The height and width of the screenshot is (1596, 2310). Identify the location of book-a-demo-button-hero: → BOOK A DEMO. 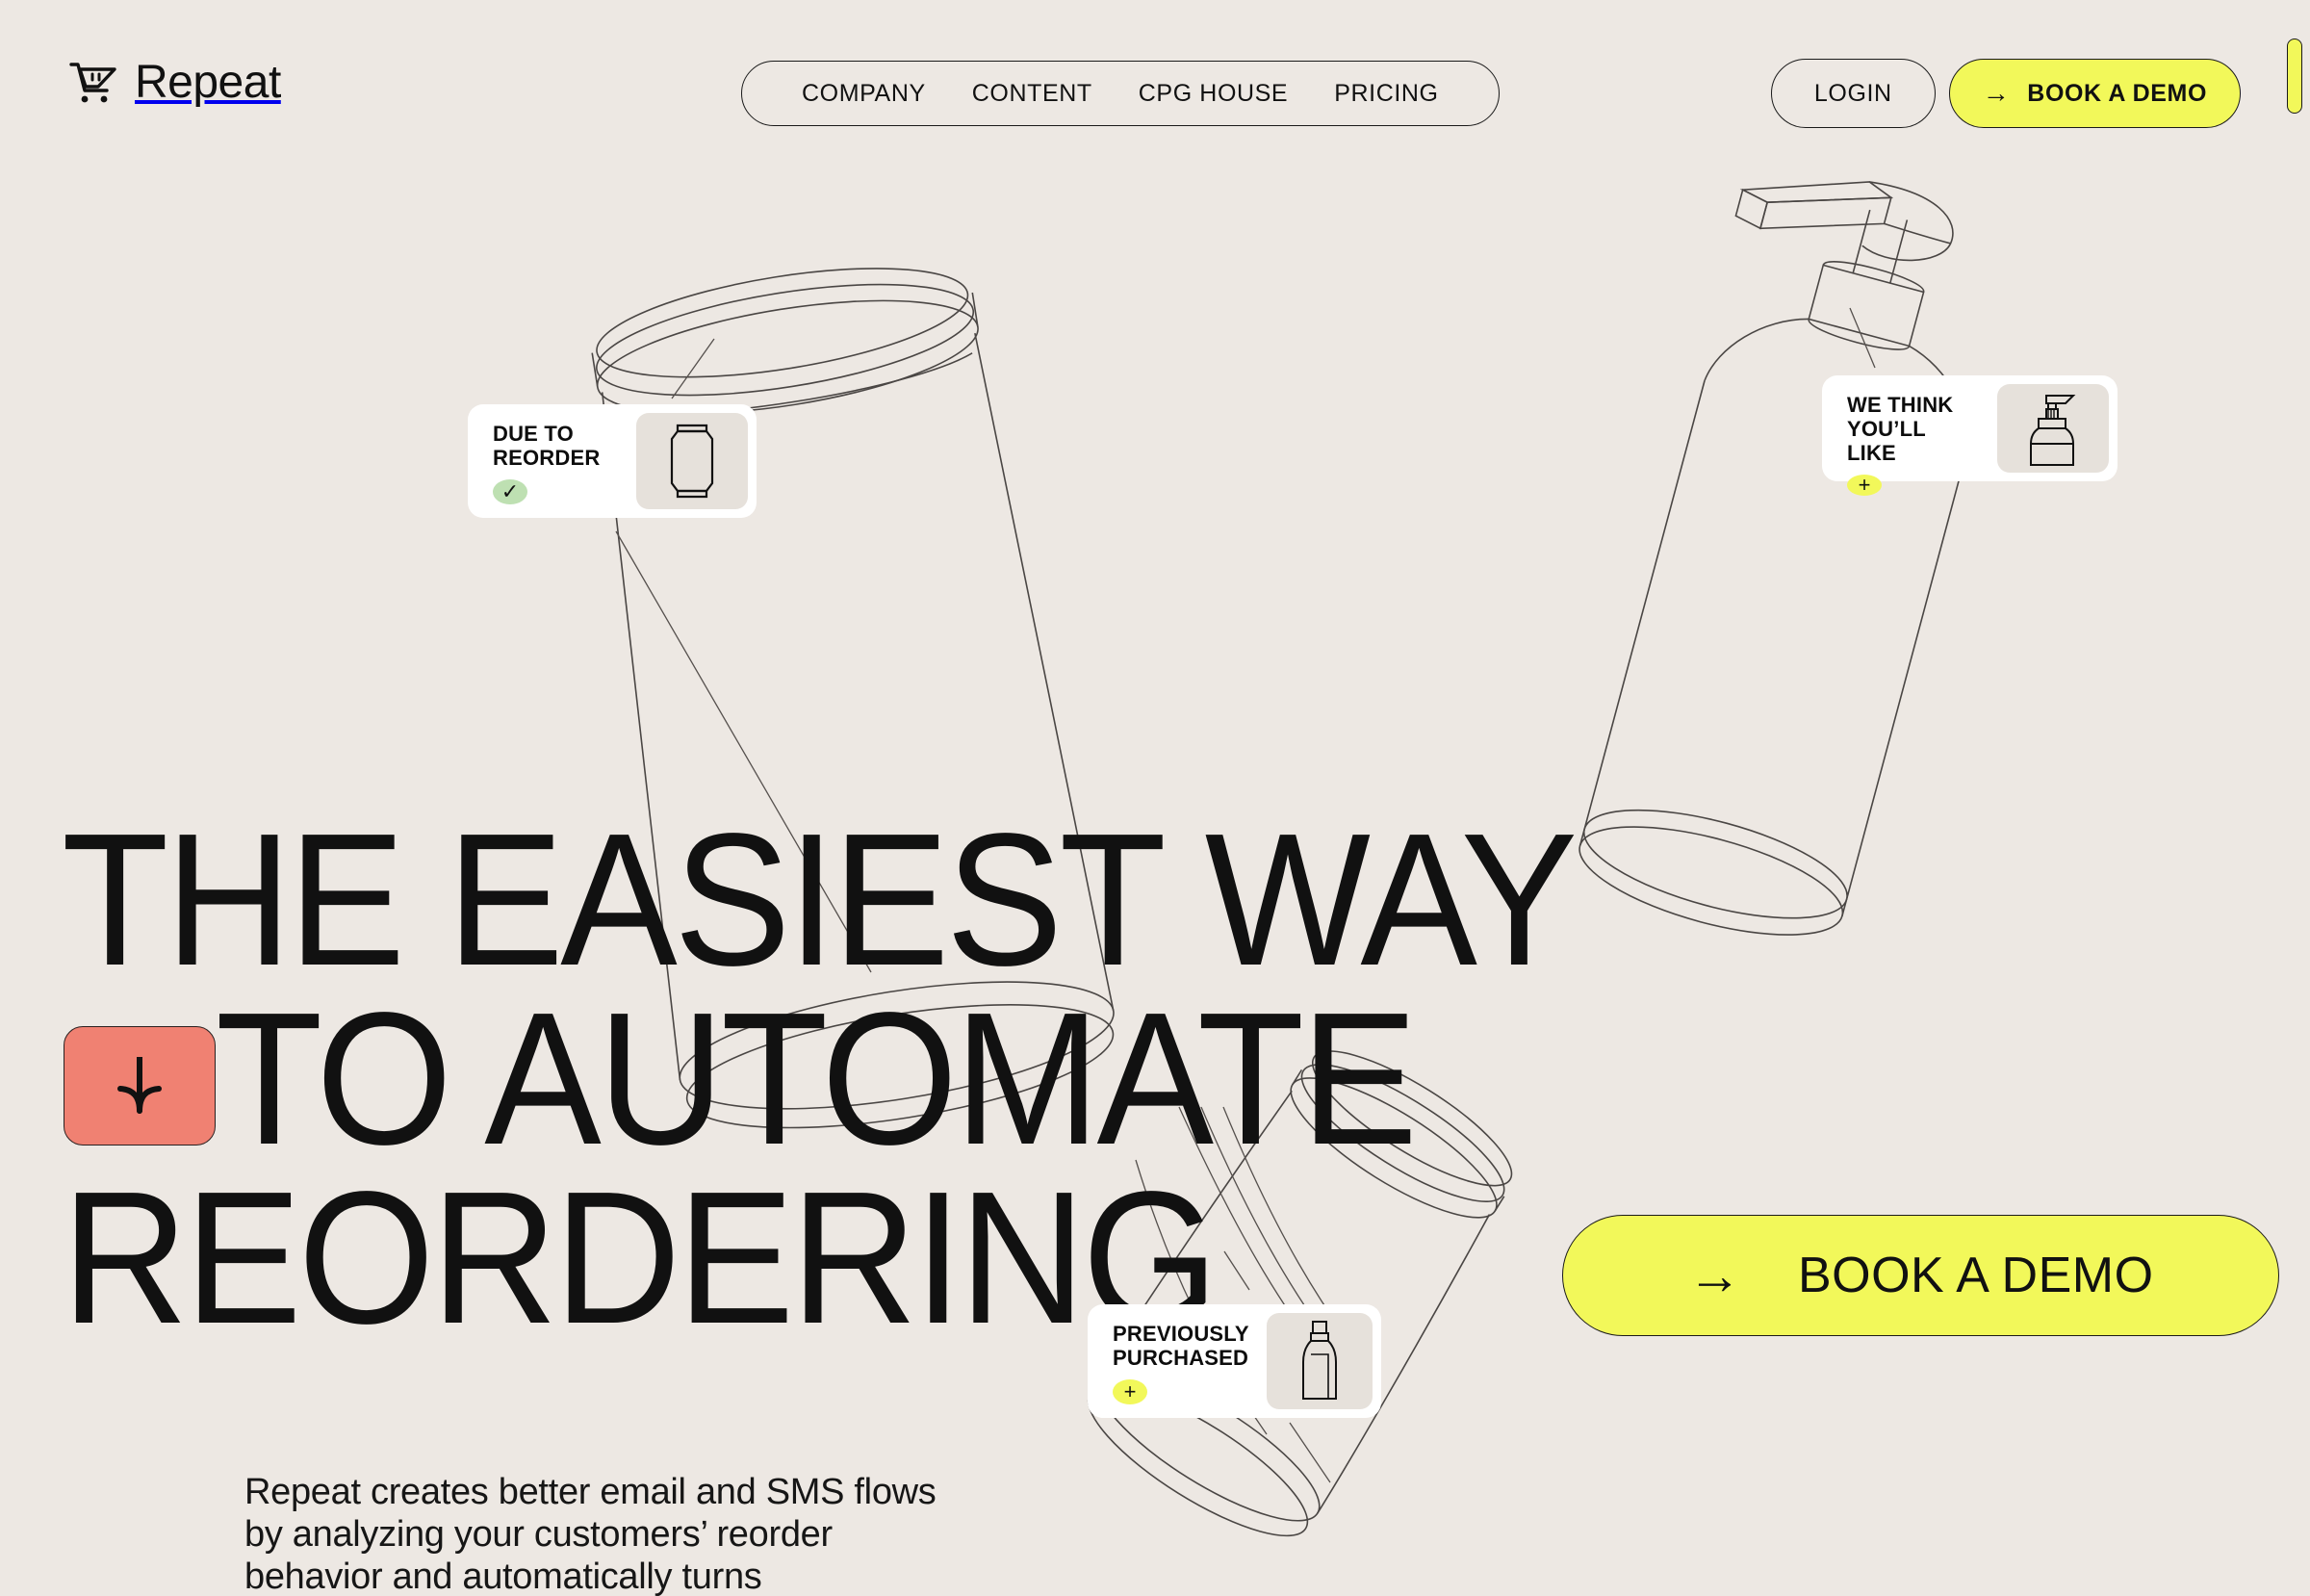
(1920, 1275).